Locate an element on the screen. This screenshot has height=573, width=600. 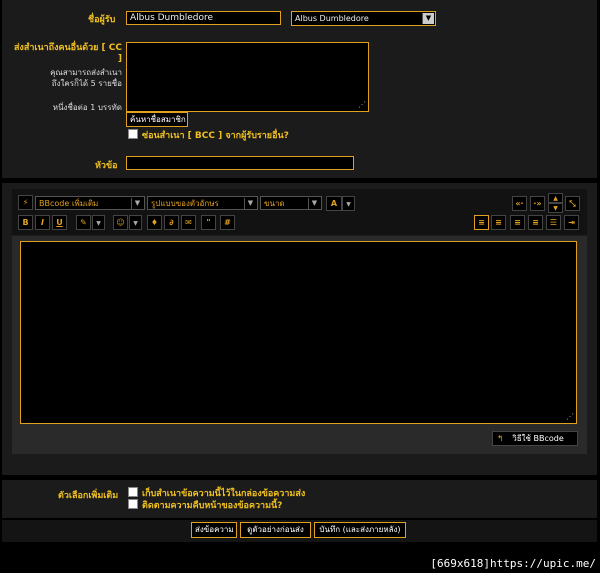
font-family-select: รูปแบบของตัวอักษร ▼ is located at coordinates (202, 203).